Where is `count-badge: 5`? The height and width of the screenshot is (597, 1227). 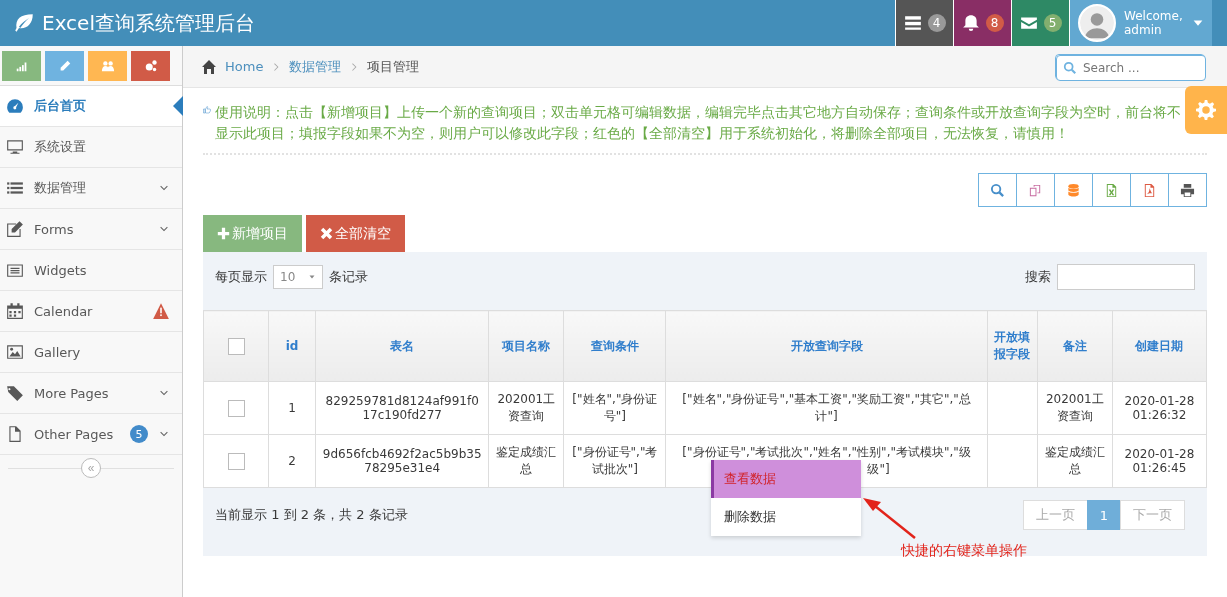 count-badge: 5 is located at coordinates (139, 434).